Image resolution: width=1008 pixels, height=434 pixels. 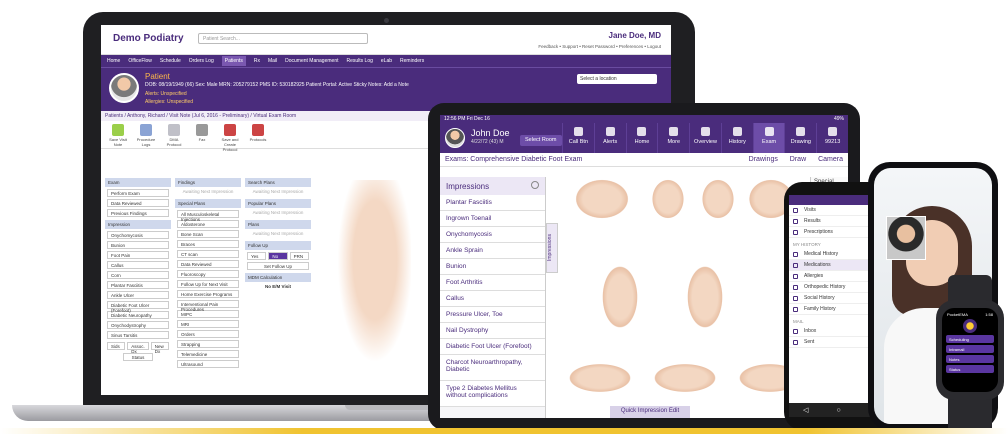 I want to click on nav-history: History, so click(x=736, y=138).